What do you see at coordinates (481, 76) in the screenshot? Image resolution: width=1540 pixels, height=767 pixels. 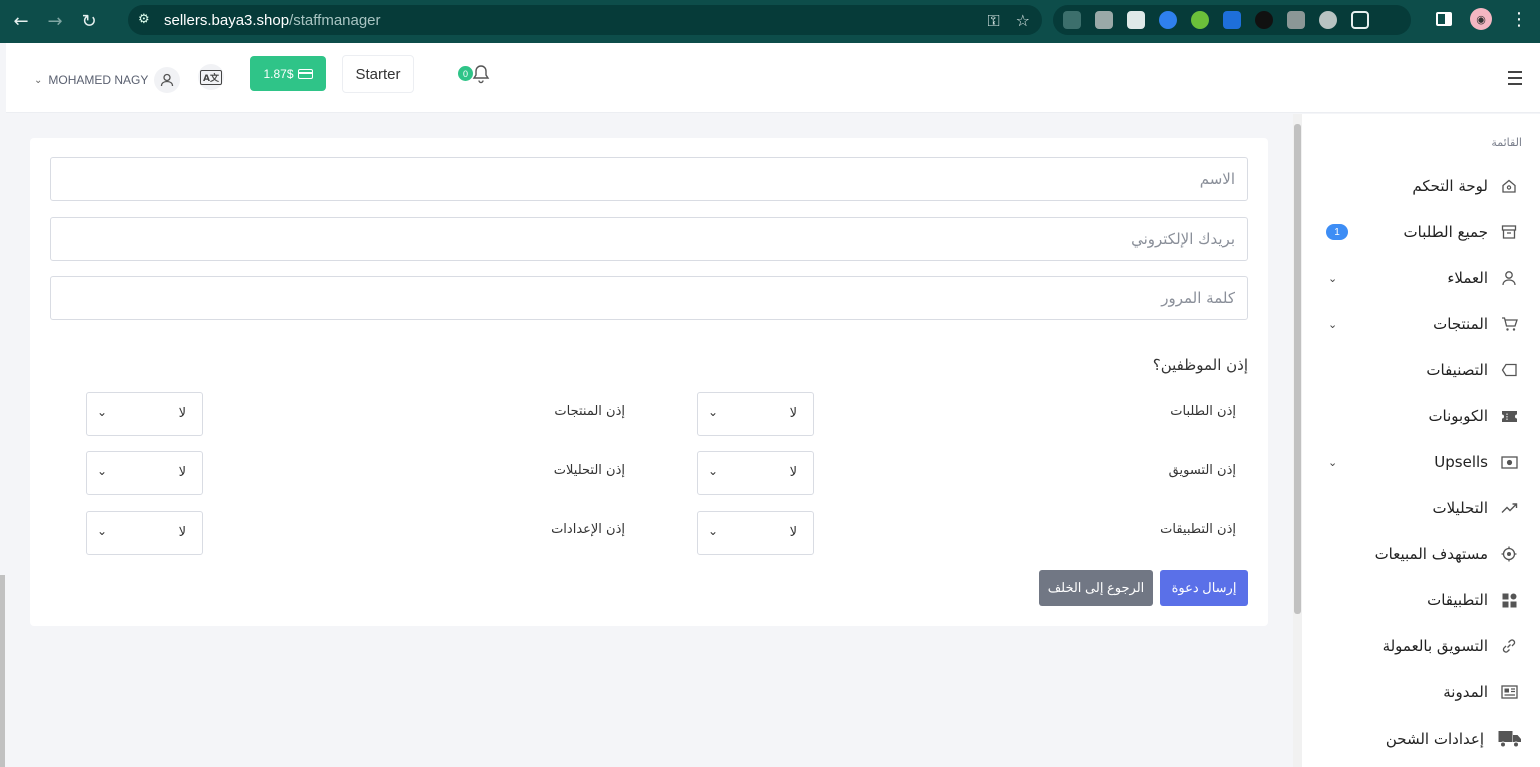 I see `bell-icon` at bounding box center [481, 76].